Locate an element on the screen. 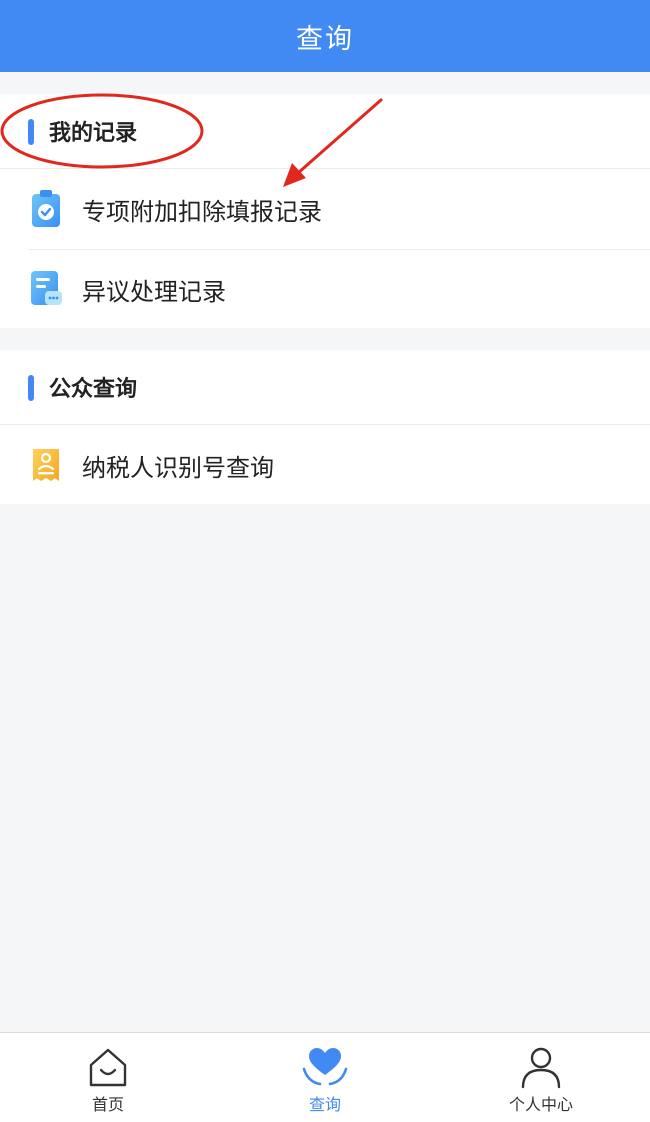  list-item-objection-records: 异议处理记录 is located at coordinates (325, 289).